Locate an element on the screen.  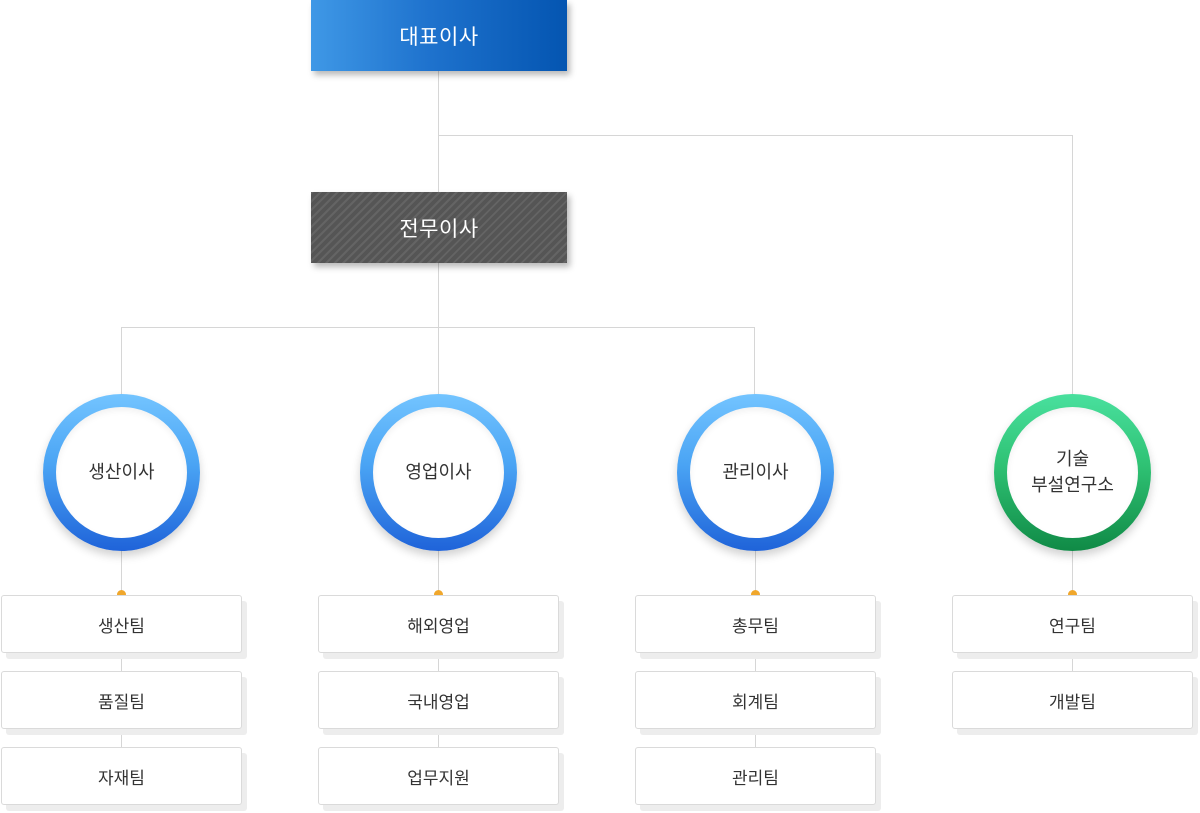
division-node-inner: 기술 부설연구소 is located at coordinates (1072, 472).